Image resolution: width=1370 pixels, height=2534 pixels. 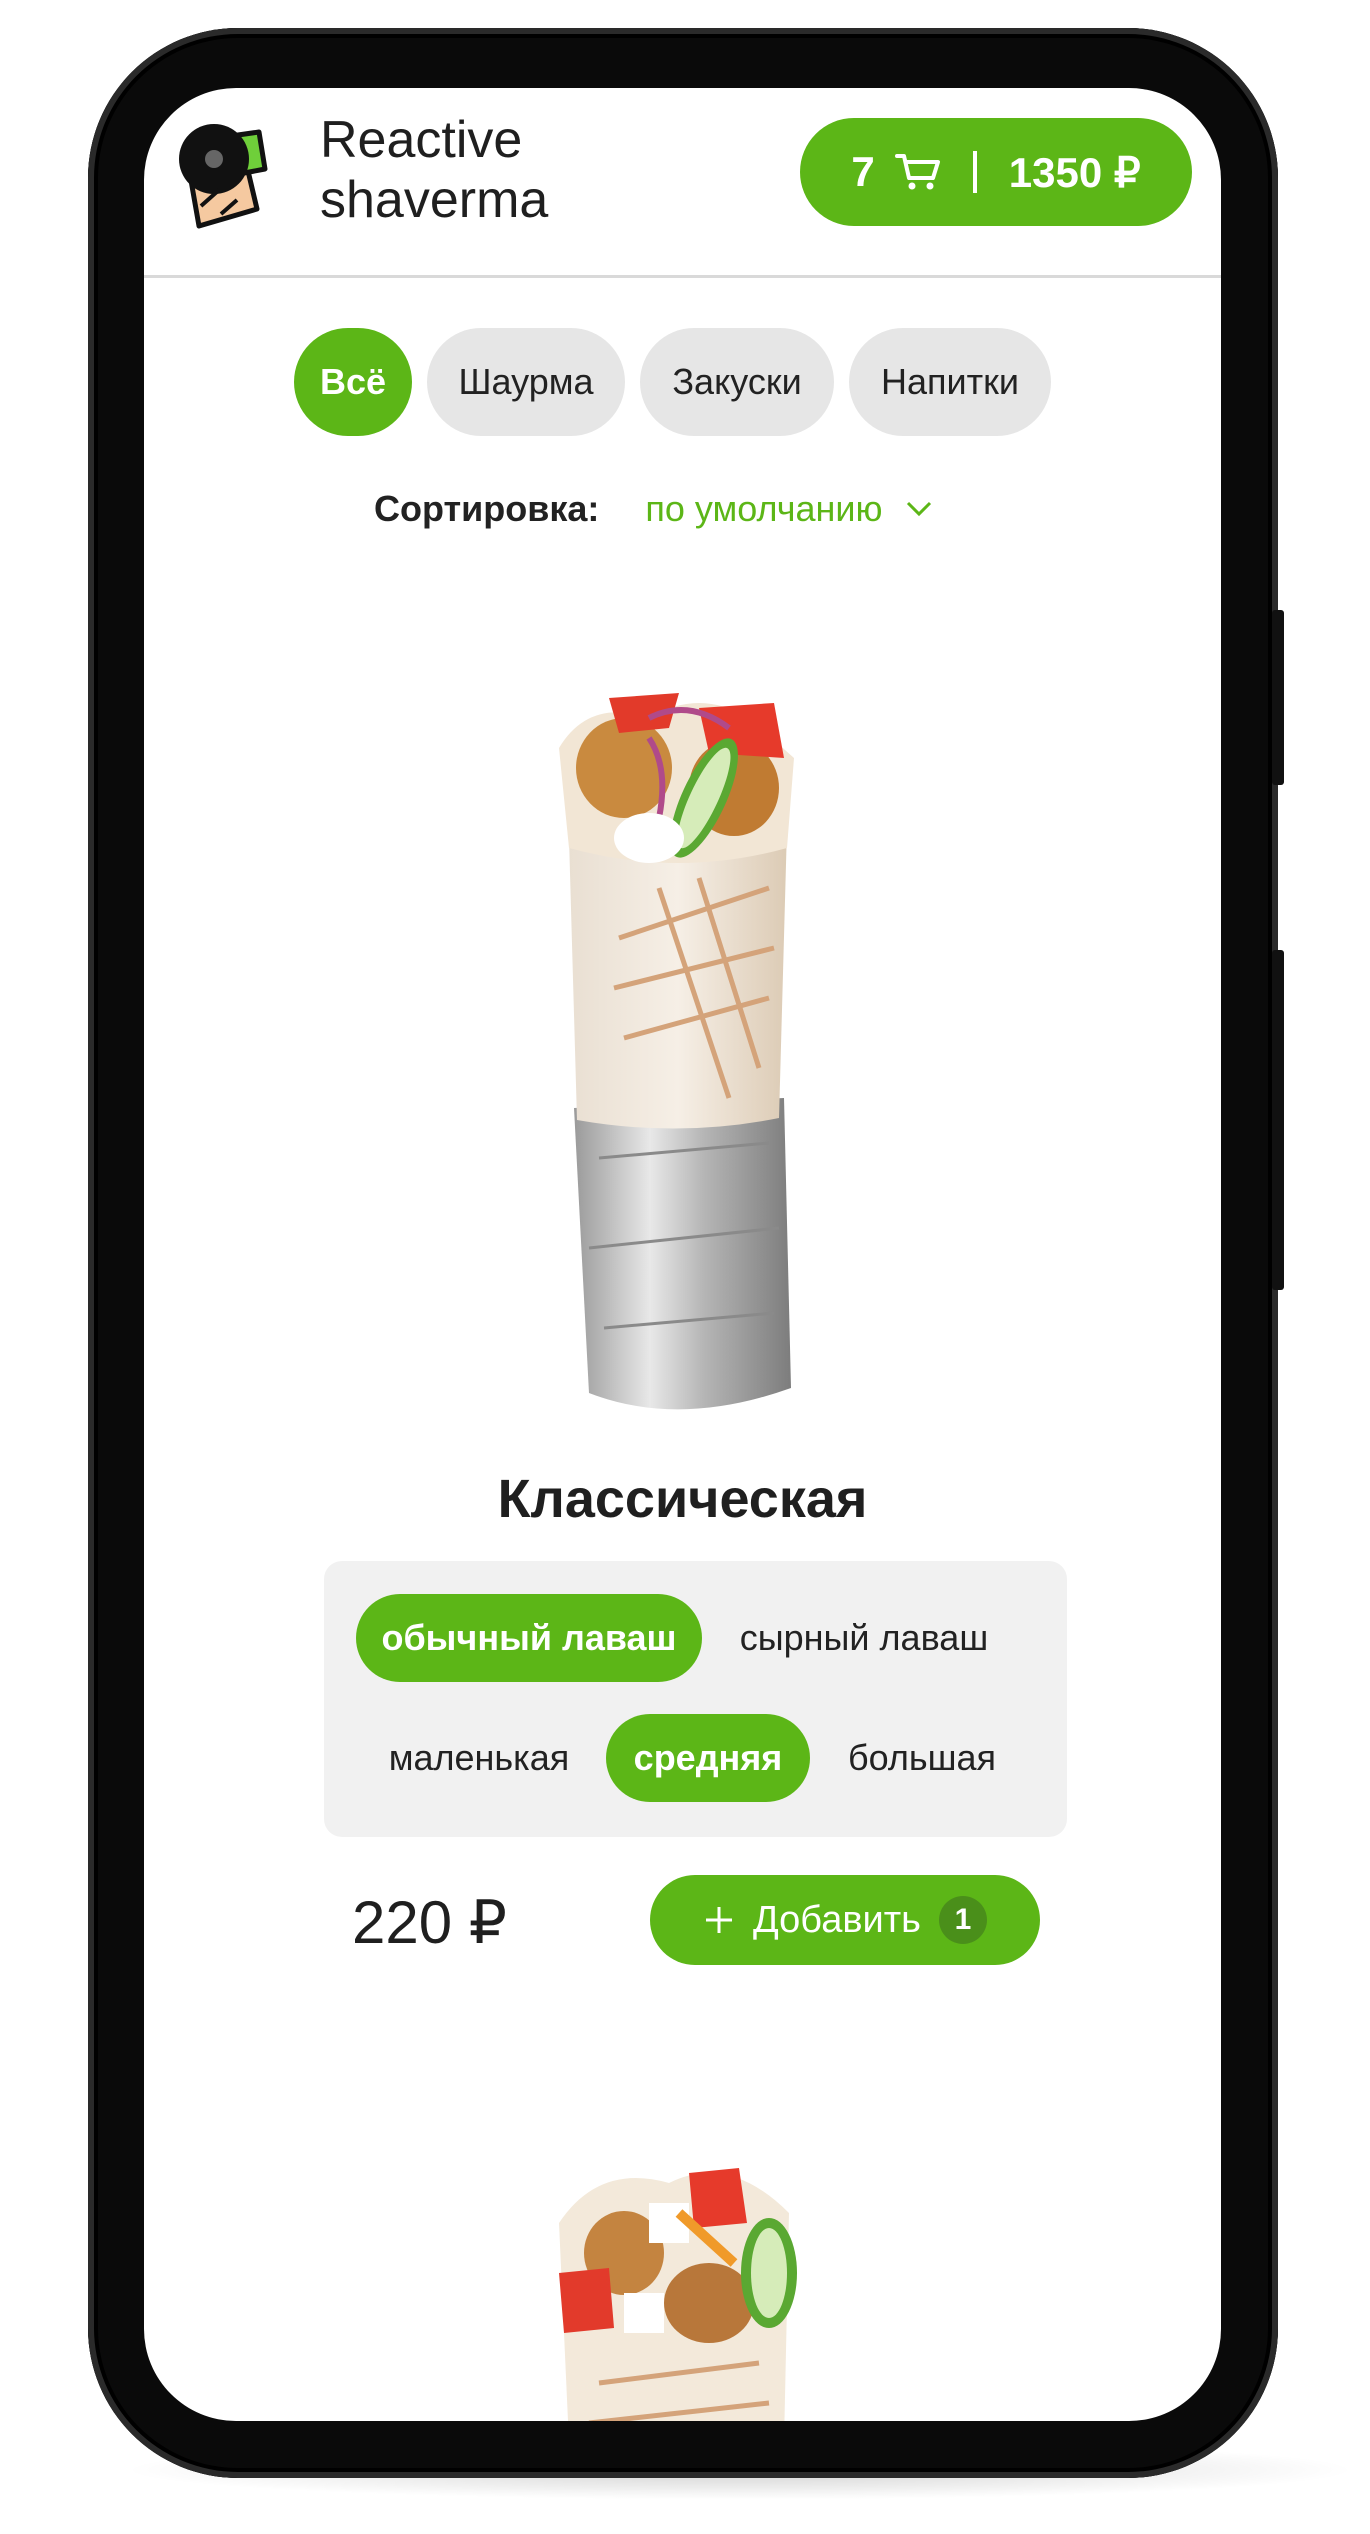 I want to click on option-size-medium: средняя, so click(x=708, y=1758).